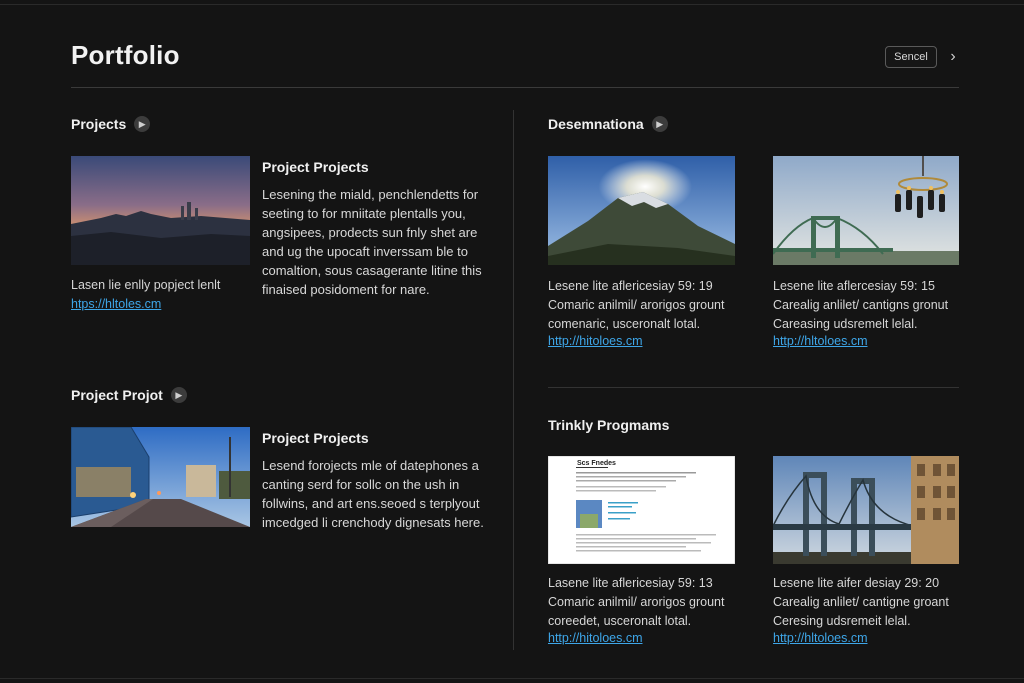 This screenshot has height=683, width=1024. I want to click on section-title-project-projot: Project Projot ▶, so click(129, 395).